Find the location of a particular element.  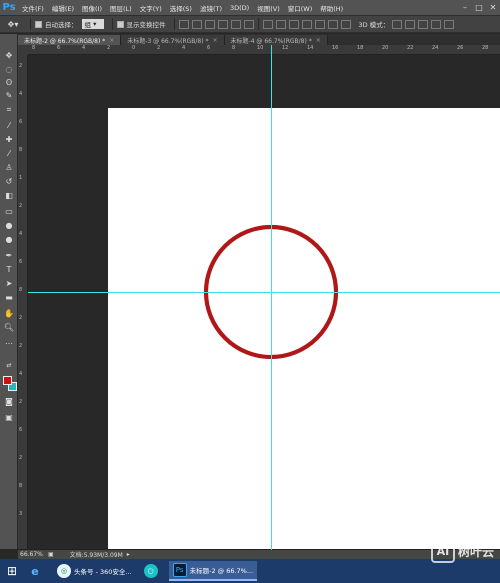

clone-stamp-tool-icon: ♙ is located at coordinates (9, 167).